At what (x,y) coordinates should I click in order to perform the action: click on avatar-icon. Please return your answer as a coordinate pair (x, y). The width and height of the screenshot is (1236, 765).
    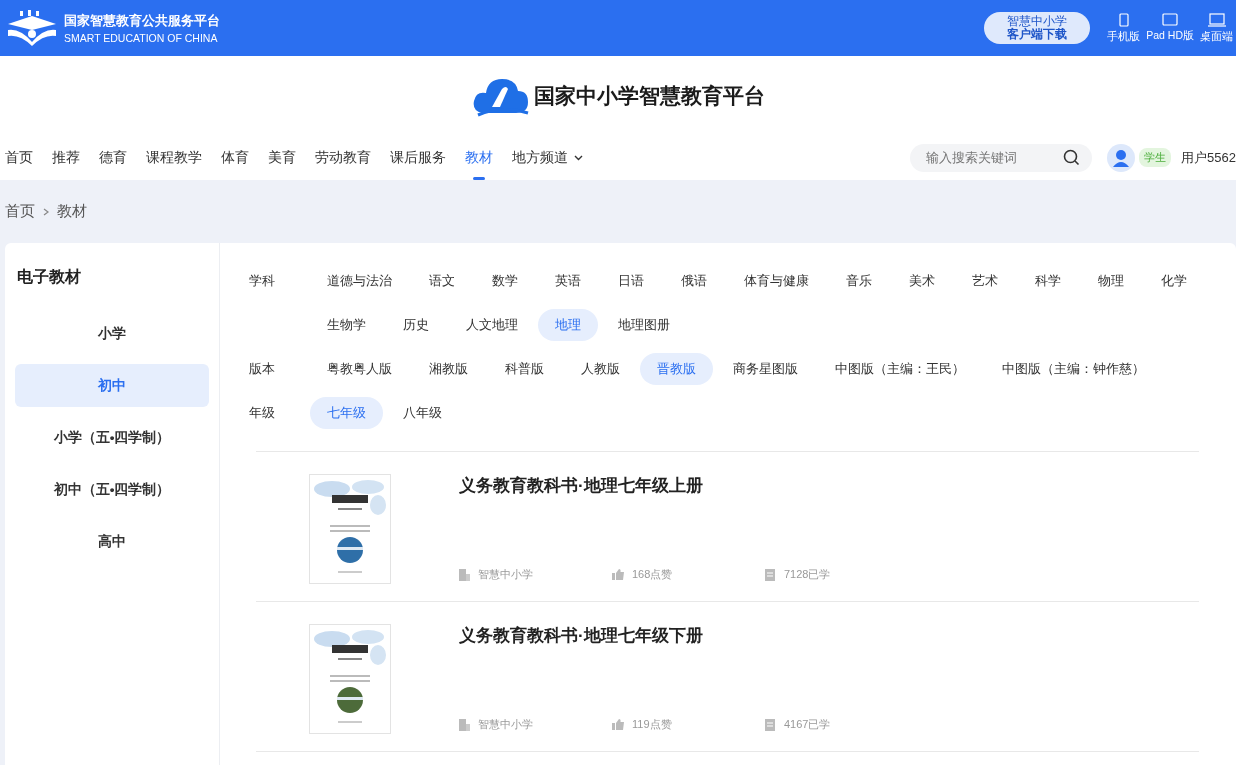
    Looking at the image, I should click on (1121, 157).